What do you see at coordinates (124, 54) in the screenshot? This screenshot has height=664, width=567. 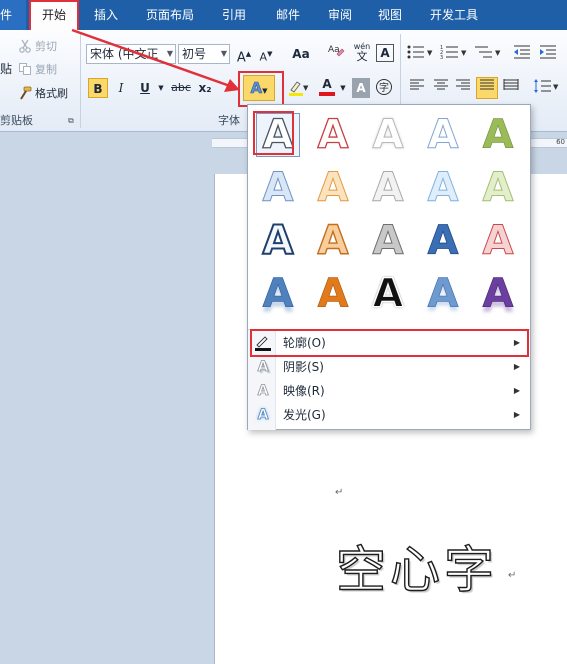 I see `font-name-value: 宋体 (中文正` at bounding box center [124, 54].